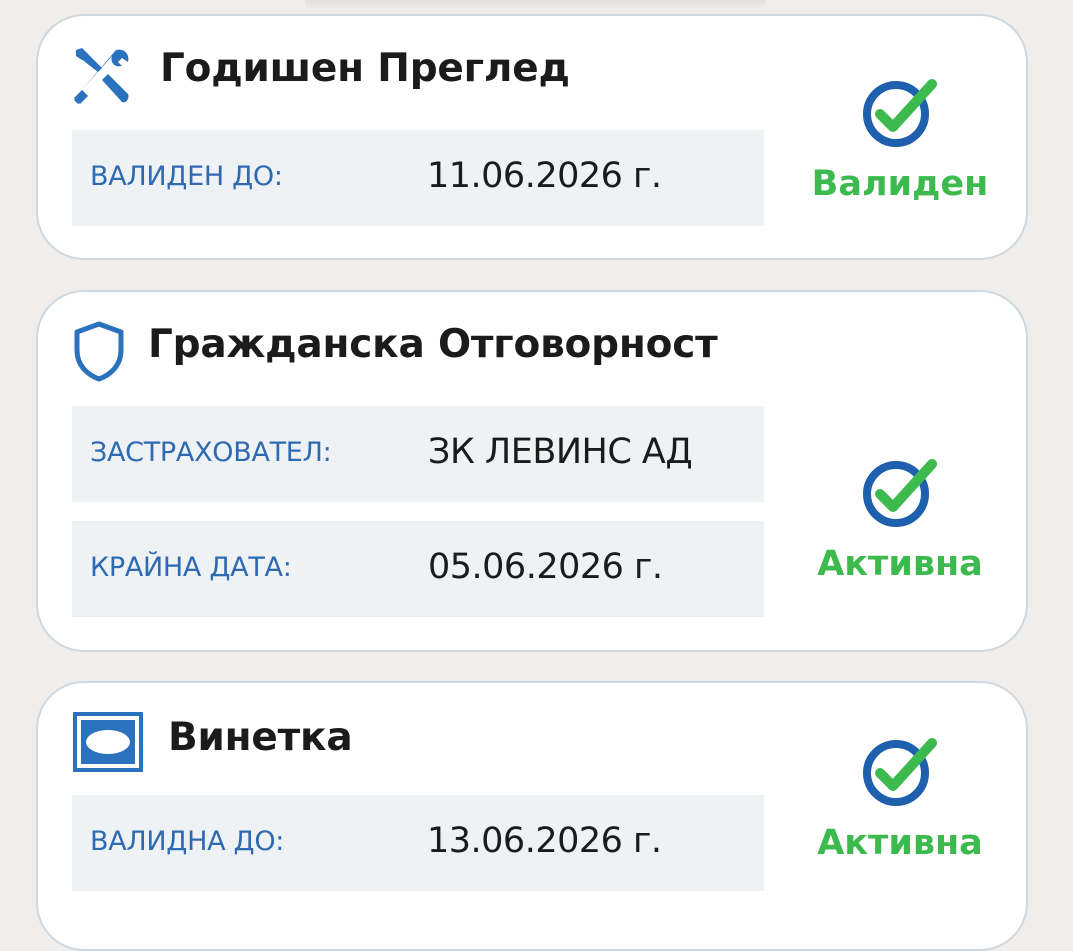  Describe the element at coordinates (433, 344) in the screenshot. I see `card-title: Гражданска Отговорност` at that location.